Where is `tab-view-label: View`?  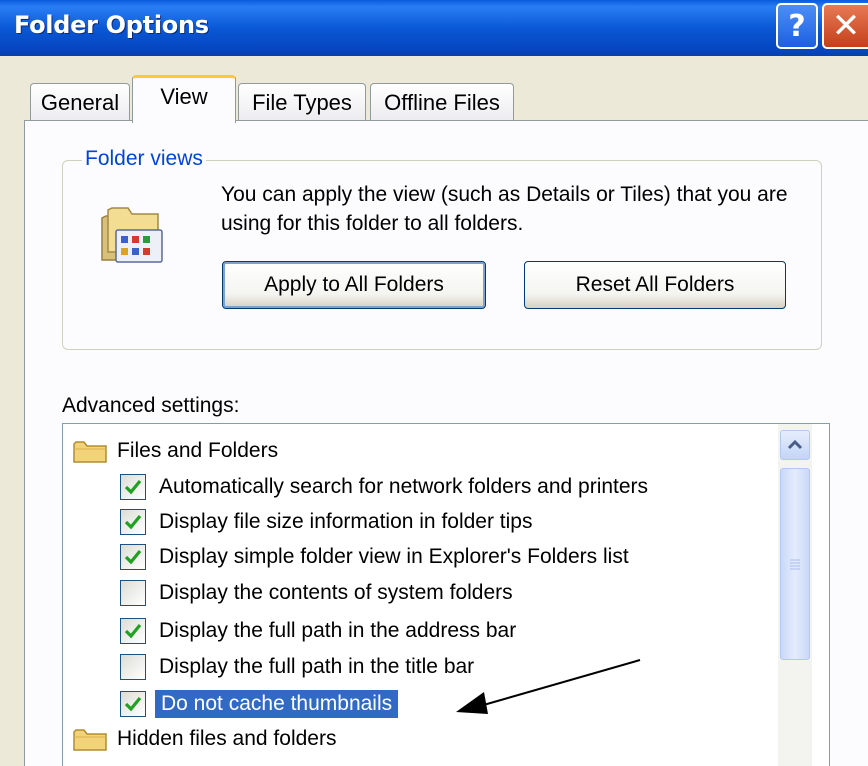
tab-view-label: View is located at coordinates (184, 96).